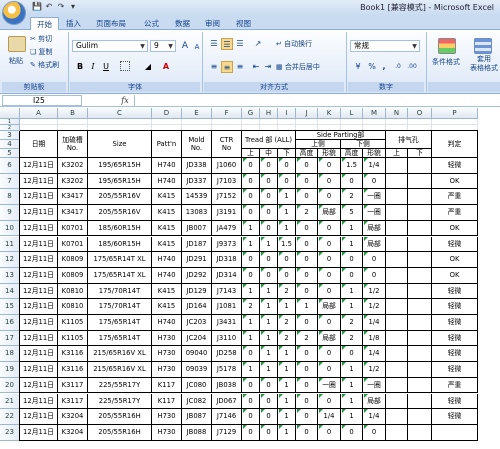 This screenshot has height=449, width=500. What do you see at coordinates (214, 44) in the screenshot?
I see `align-top-icon: ☰` at bounding box center [214, 44].